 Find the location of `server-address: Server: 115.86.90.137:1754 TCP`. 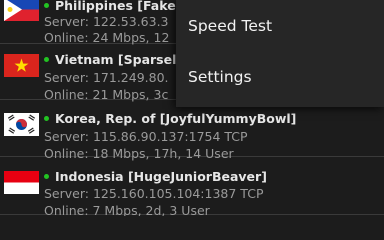

server-address: Server: 115.86.90.137:1754 TCP is located at coordinates (146, 136).